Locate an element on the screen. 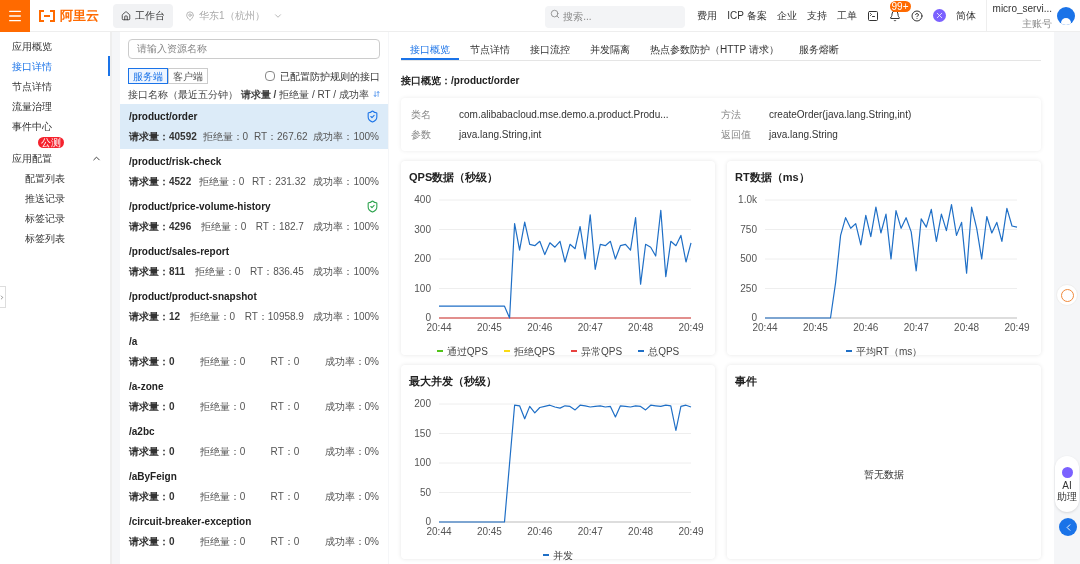 The width and height of the screenshot is (1080, 564). overview-title: 接口概览：/product/order is located at coordinates (461, 81).